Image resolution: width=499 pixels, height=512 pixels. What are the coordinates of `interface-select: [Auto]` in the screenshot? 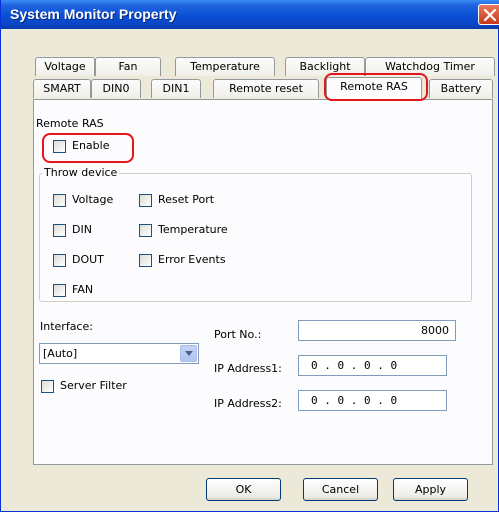 It's located at (119, 353).